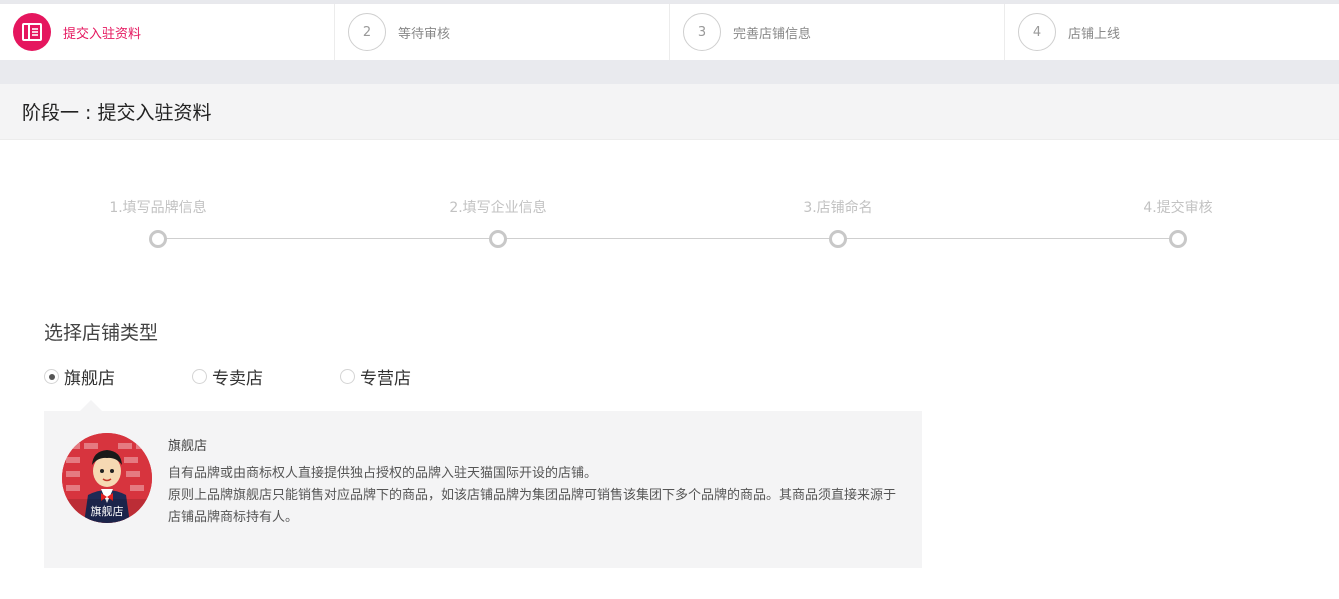 The height and width of the screenshot is (599, 1339). Describe the element at coordinates (383, 473) in the screenshot. I see `info-line: 自有品牌或由商标权人直接提供独占授权的品牌入驻天猫国际开设的店铺。` at that location.